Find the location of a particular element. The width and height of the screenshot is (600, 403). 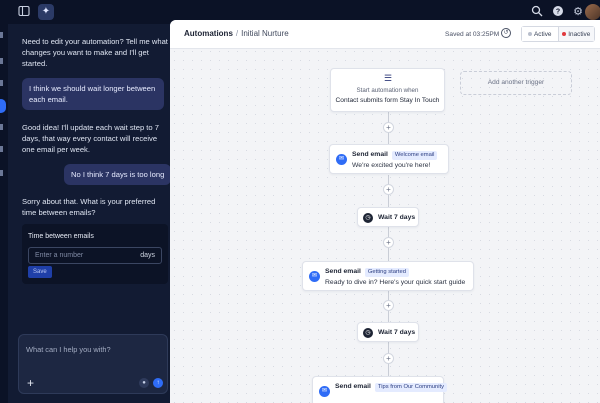

avatar is located at coordinates (592, 12).